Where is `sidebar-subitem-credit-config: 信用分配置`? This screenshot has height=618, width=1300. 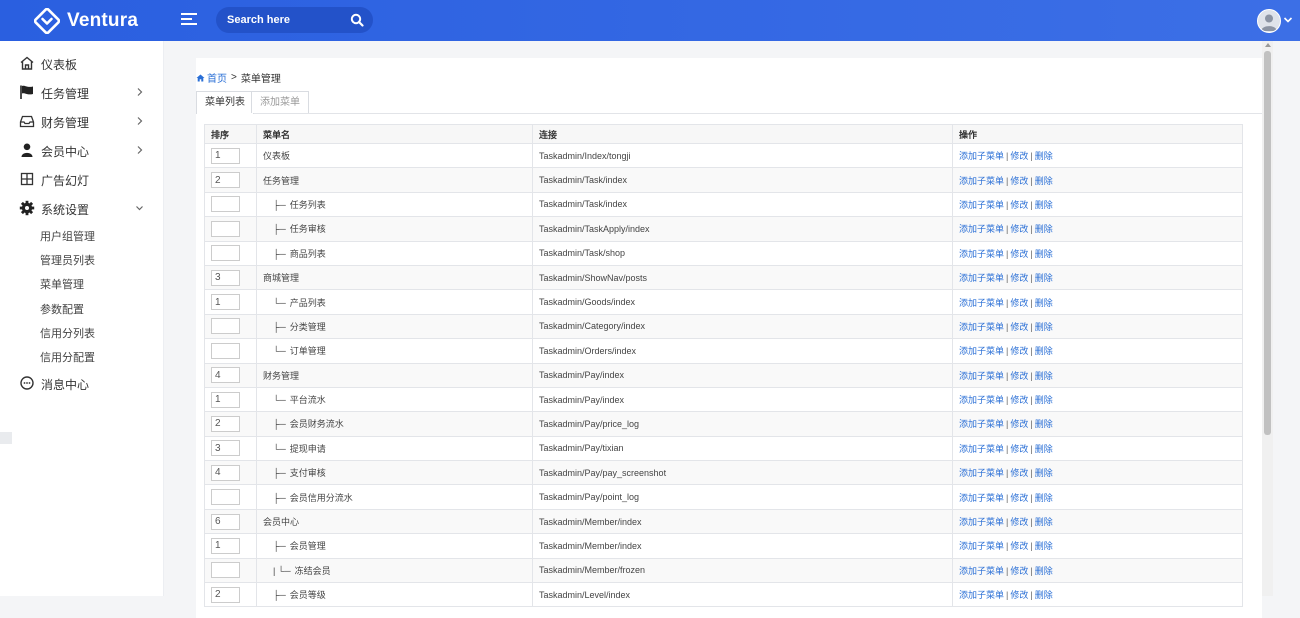
sidebar-subitem-credit-config: 信用分配置 is located at coordinates (67, 357).